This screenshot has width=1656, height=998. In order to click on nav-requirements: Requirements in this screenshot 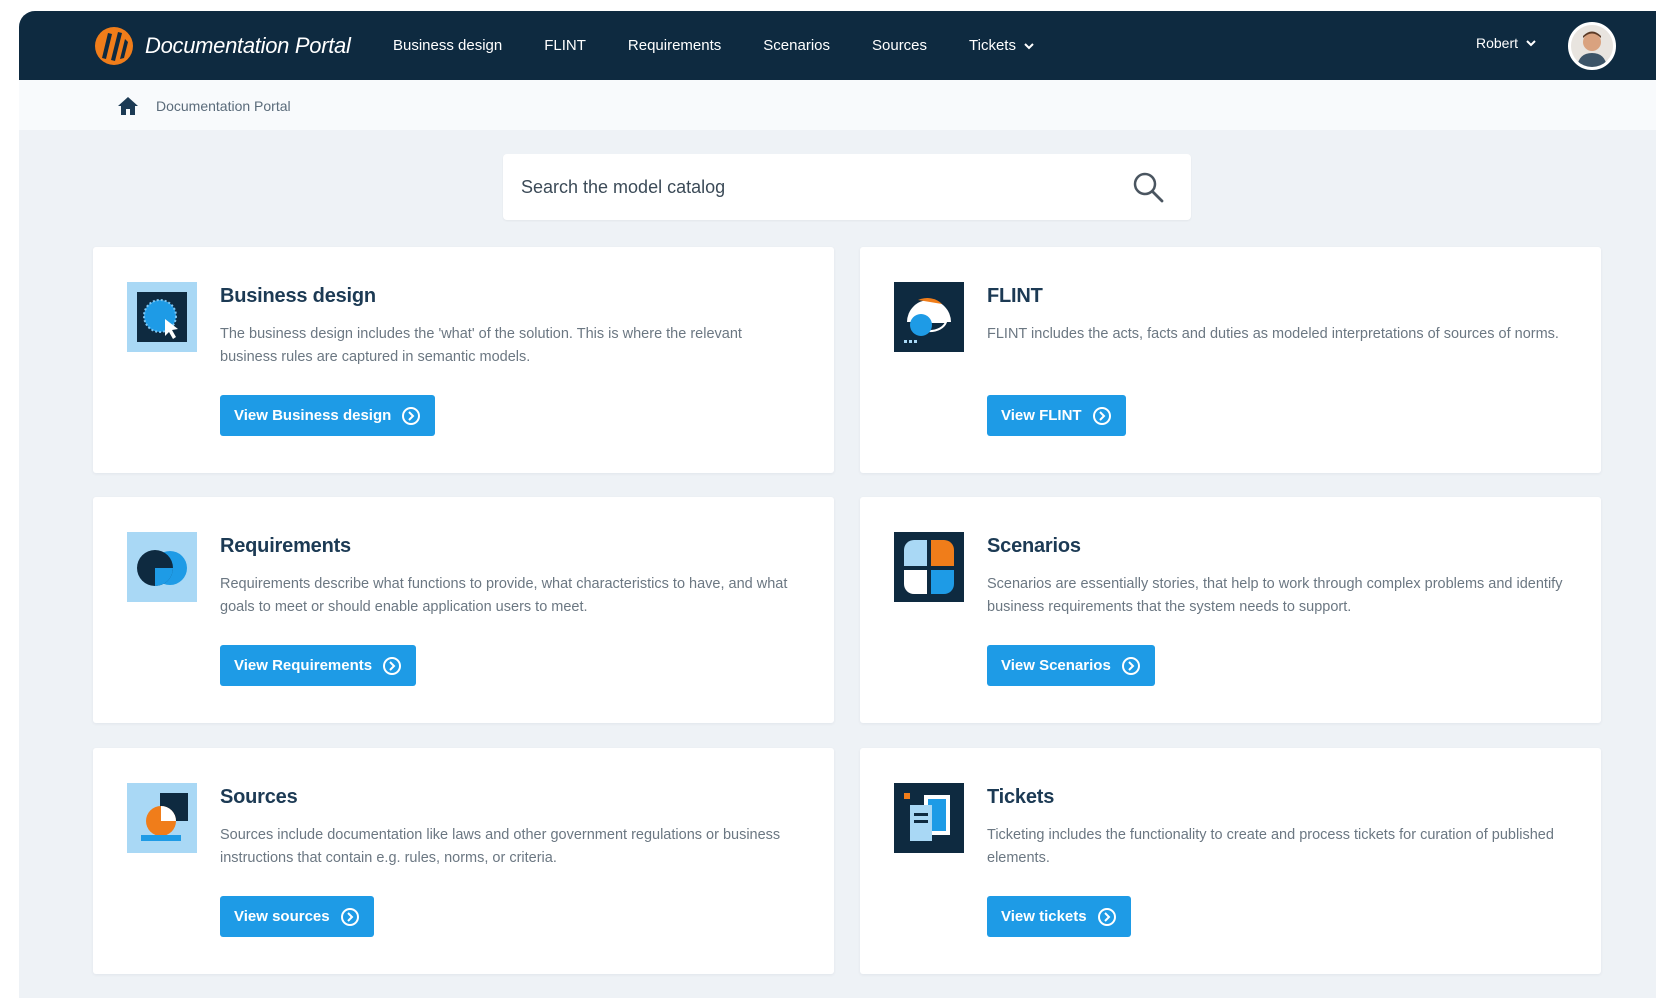, I will do `click(674, 45)`.